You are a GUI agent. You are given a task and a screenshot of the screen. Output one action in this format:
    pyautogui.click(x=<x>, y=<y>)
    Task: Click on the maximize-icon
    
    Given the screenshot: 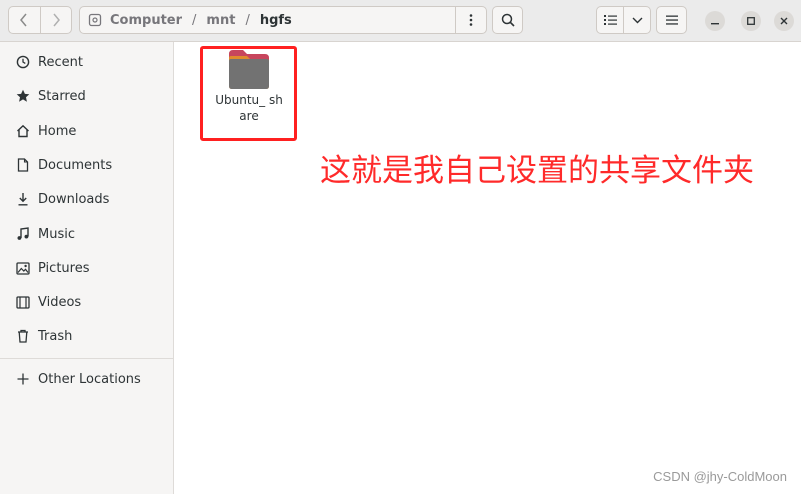 What is the action you would take?
    pyautogui.click(x=751, y=21)
    